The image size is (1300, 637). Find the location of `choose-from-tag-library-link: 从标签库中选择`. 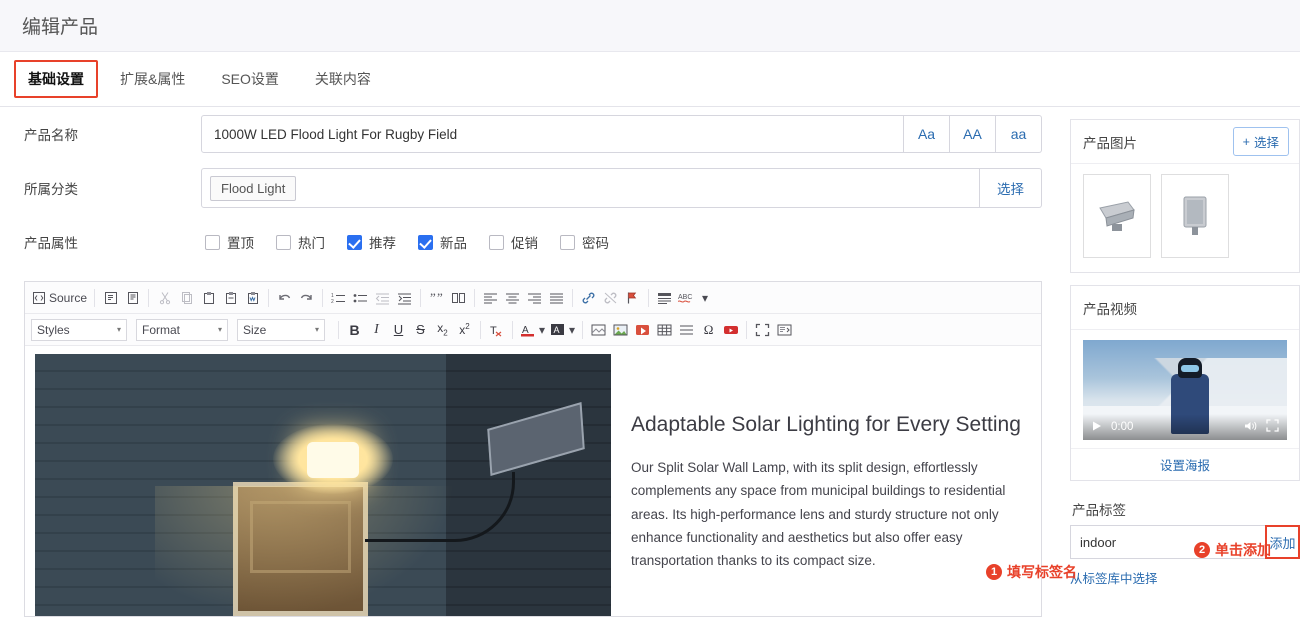

choose-from-tag-library-link: 从标签库中选择 is located at coordinates (1185, 577).